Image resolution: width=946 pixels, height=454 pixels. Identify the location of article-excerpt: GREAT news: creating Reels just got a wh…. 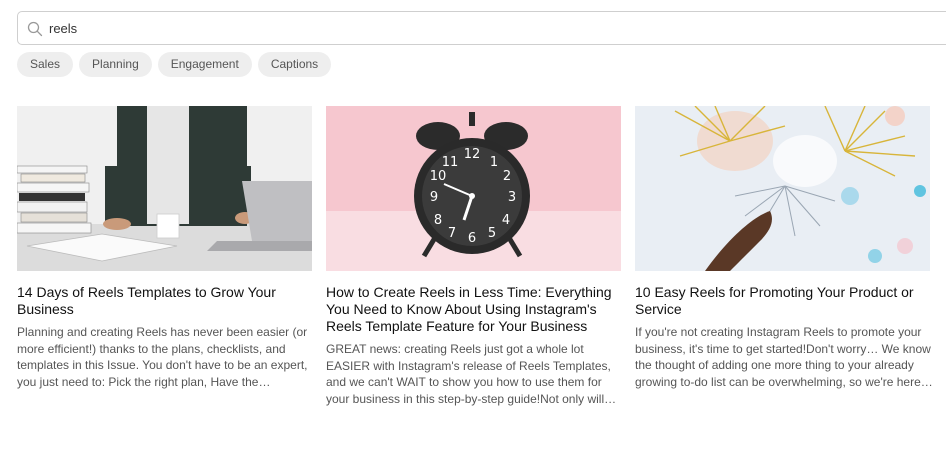
(471, 374).